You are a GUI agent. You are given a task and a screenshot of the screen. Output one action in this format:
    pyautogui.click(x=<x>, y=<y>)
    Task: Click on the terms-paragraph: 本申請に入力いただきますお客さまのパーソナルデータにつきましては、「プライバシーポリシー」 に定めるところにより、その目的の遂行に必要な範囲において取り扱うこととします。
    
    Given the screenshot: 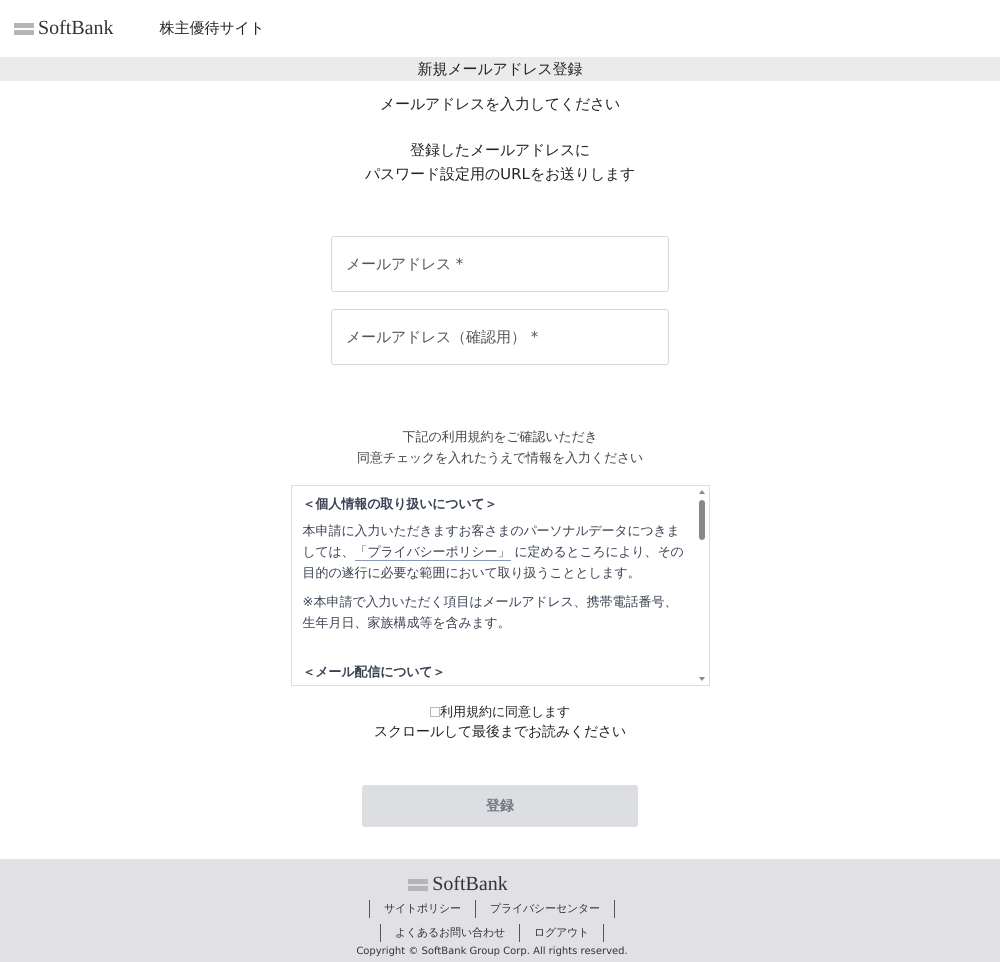 What is the action you would take?
    pyautogui.click(x=493, y=553)
    